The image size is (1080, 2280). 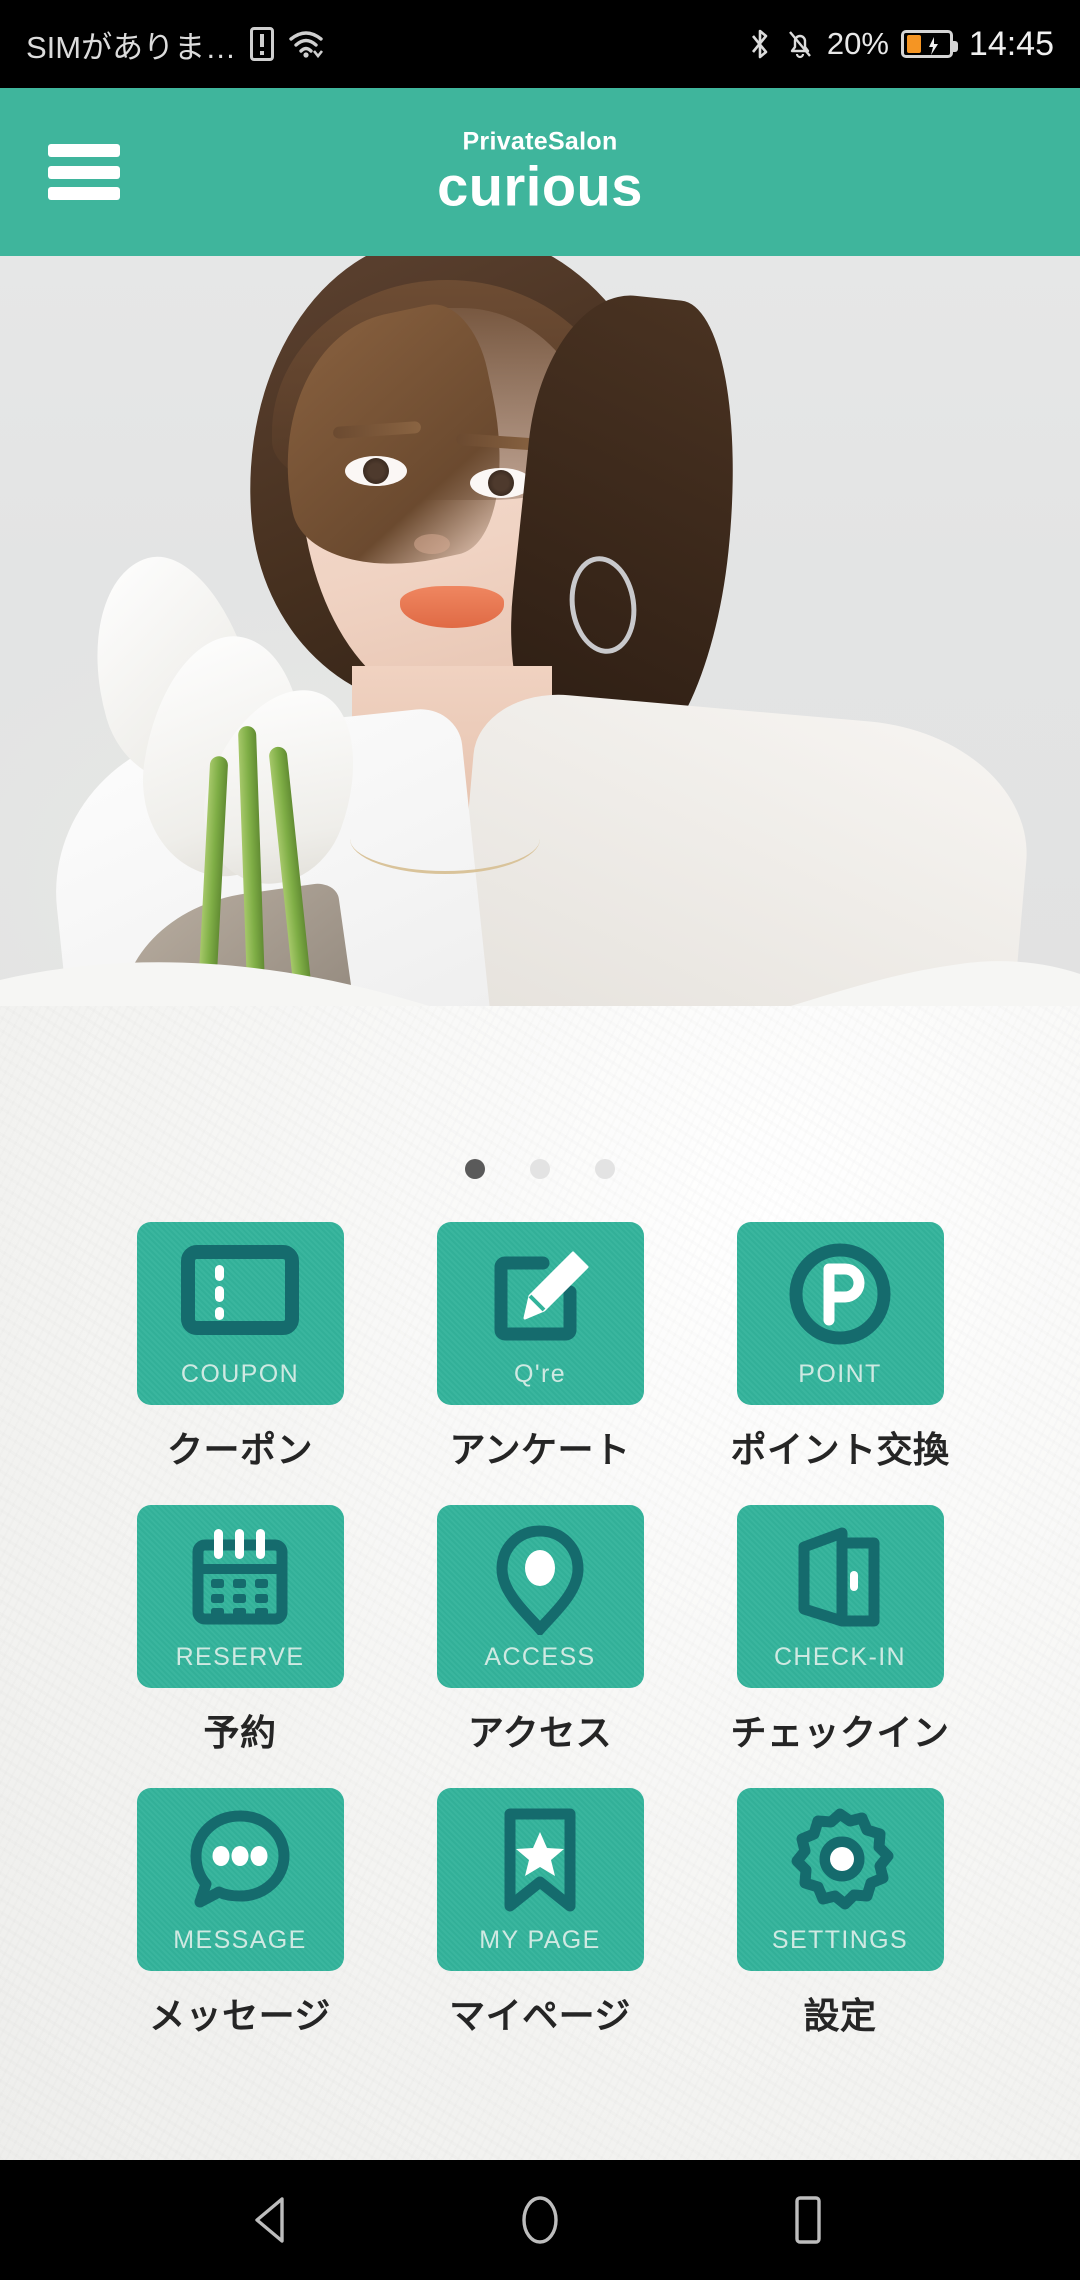 I want to click on message-label: メッセージ, so click(x=240, y=2015).